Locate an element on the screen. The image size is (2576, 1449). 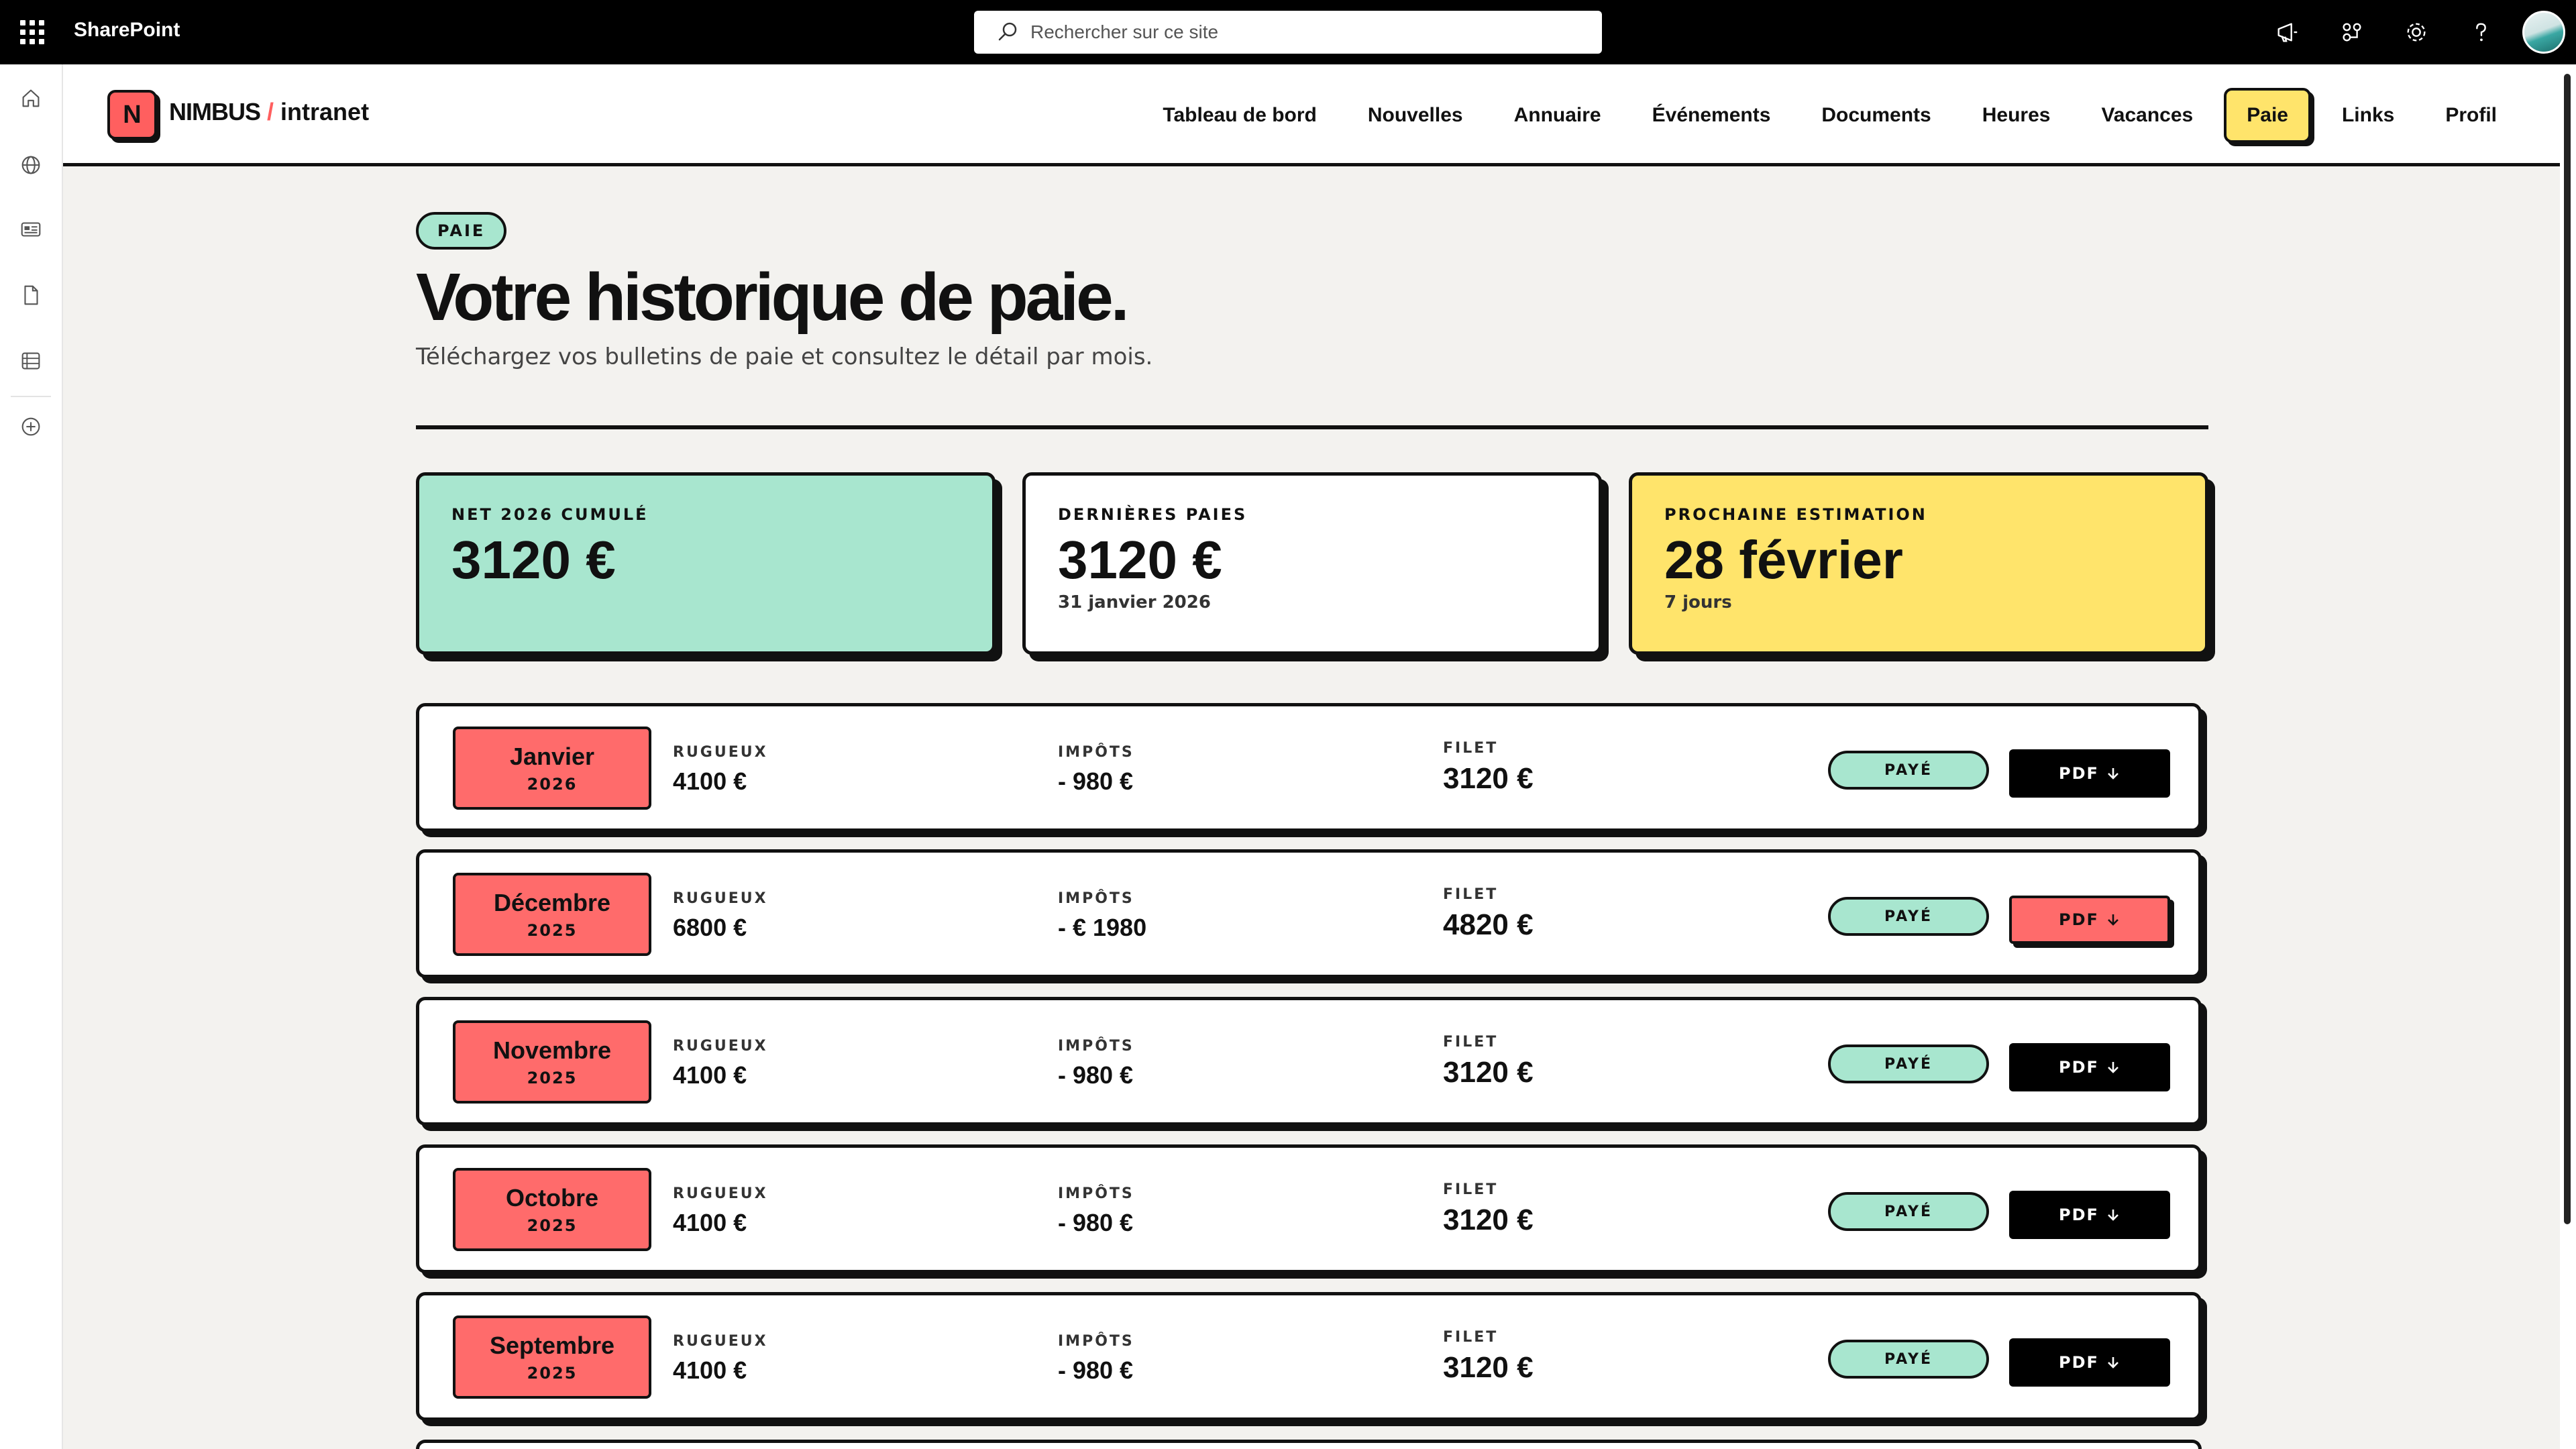
month-name: Janvier is located at coordinates (552, 756).